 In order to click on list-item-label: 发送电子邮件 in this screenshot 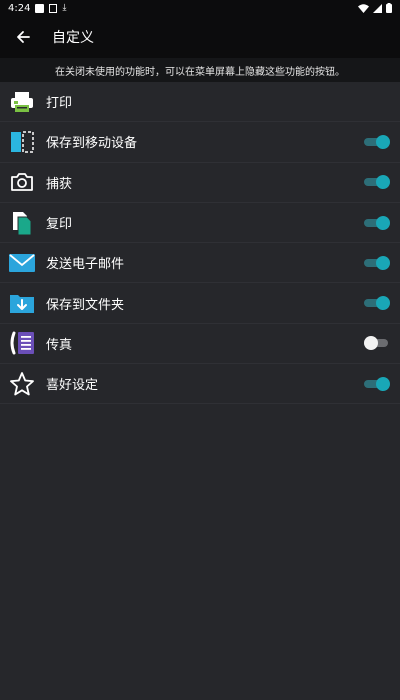, I will do `click(85, 265)`.